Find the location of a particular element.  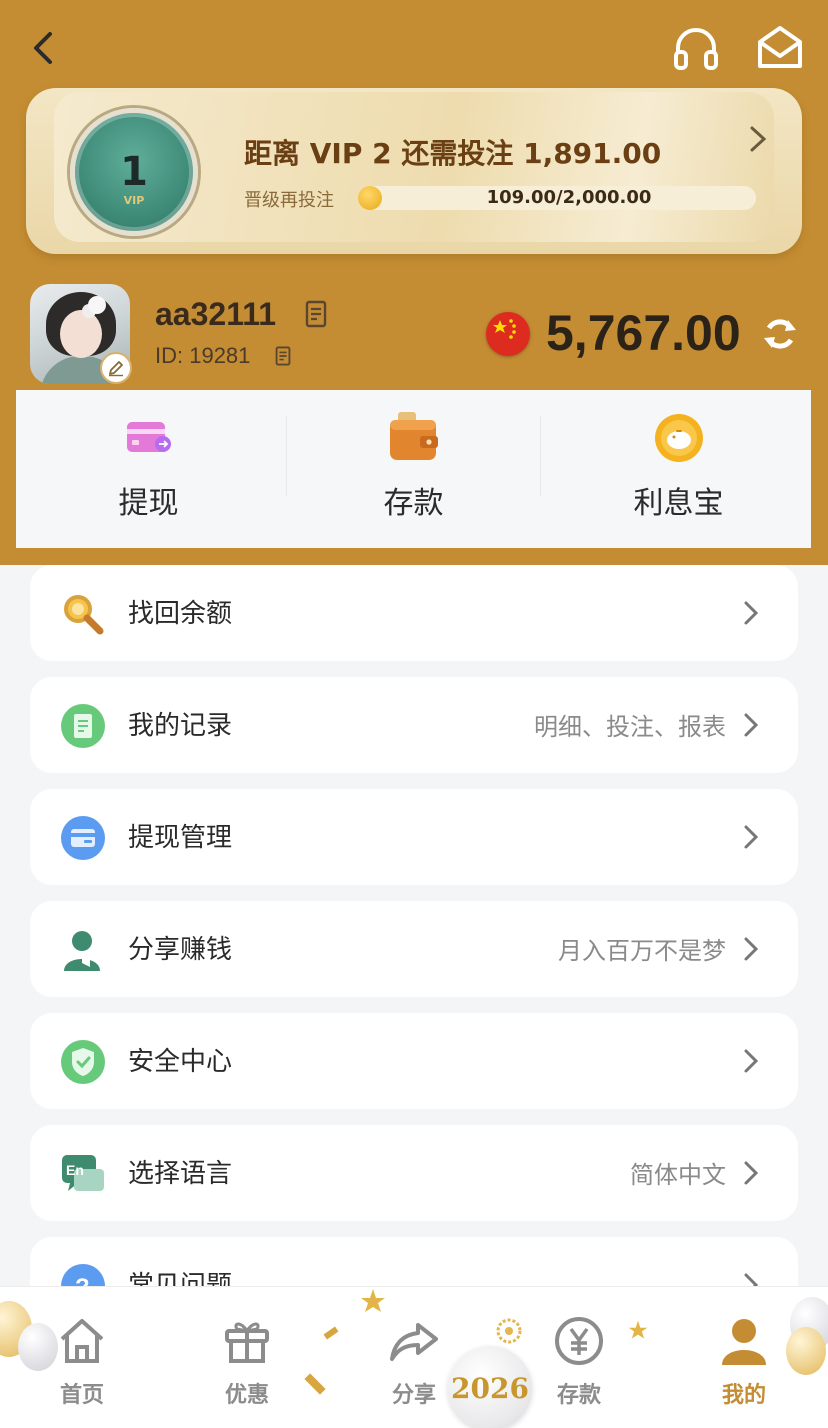

bottom-tab-bar: 首页 优惠 分享 存款 我的 is located at coordinates (414, 1357).